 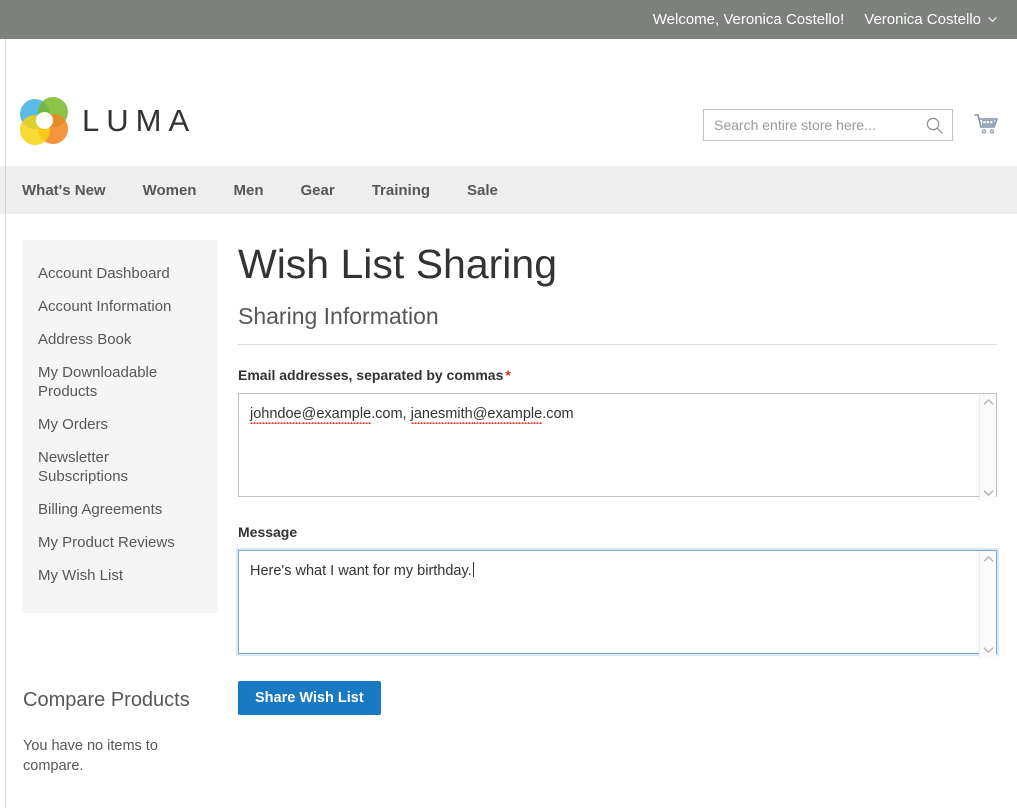 What do you see at coordinates (317, 190) in the screenshot?
I see `nav-item-gear: Gear` at bounding box center [317, 190].